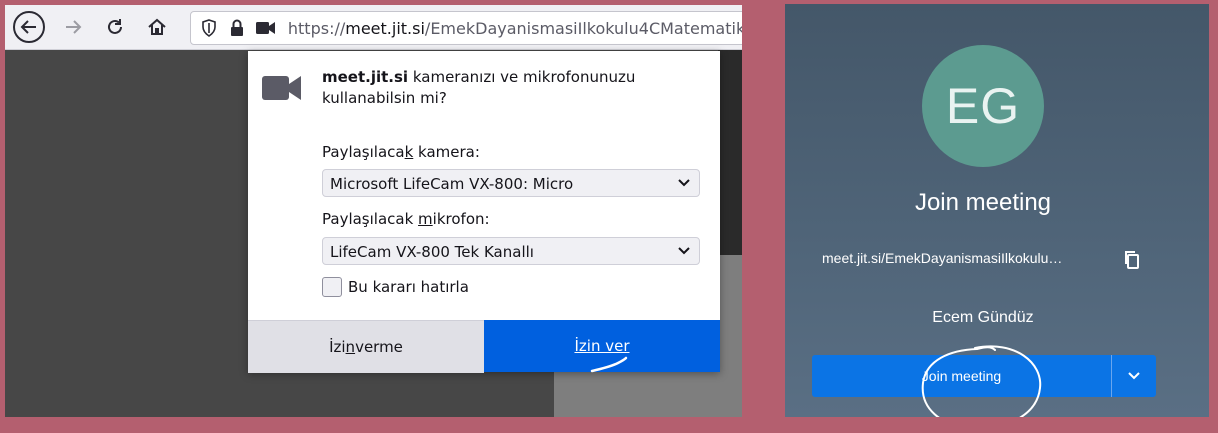 The image size is (1218, 433). I want to click on reload-button, so click(115, 27).